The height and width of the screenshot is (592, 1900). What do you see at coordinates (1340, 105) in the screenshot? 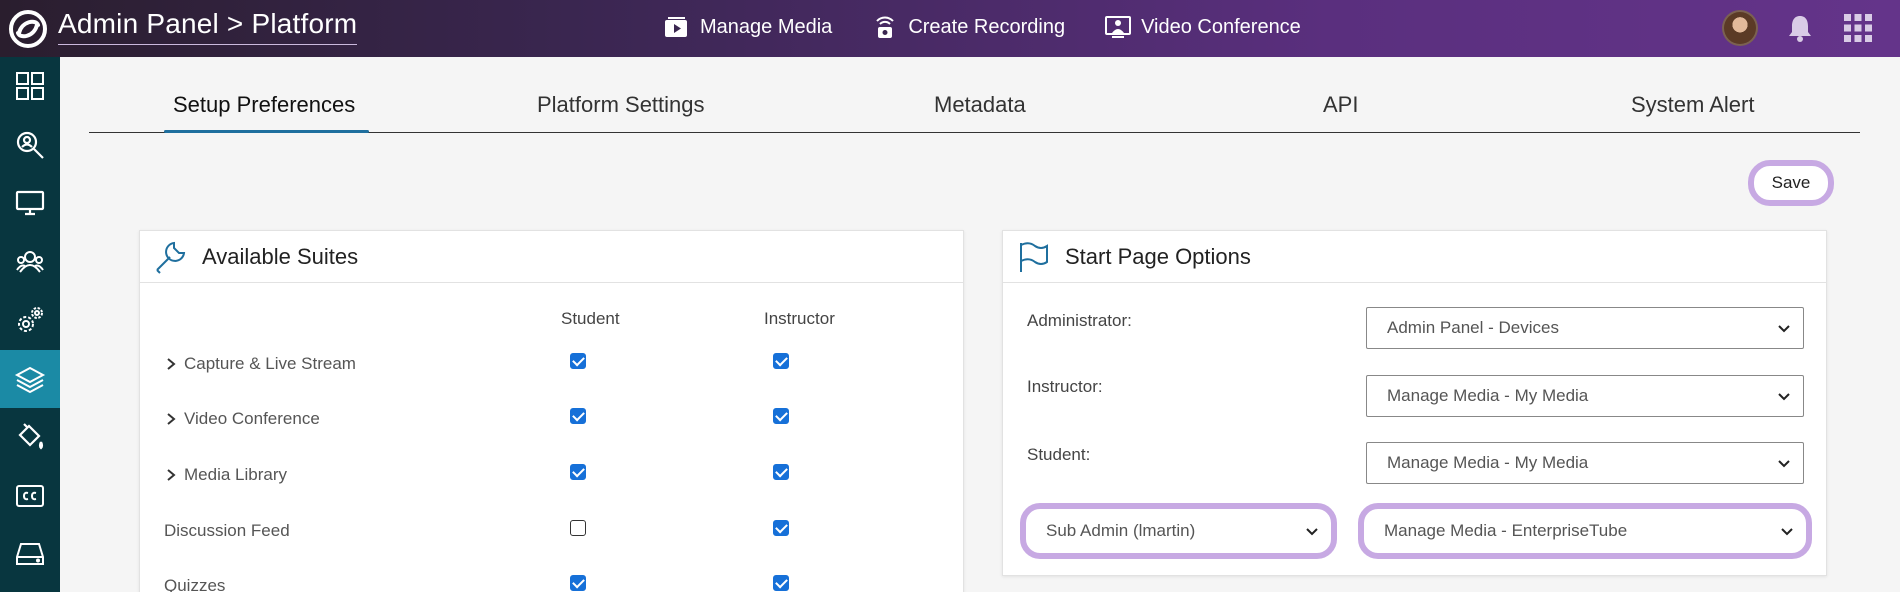
I see `tab-api: API` at bounding box center [1340, 105].